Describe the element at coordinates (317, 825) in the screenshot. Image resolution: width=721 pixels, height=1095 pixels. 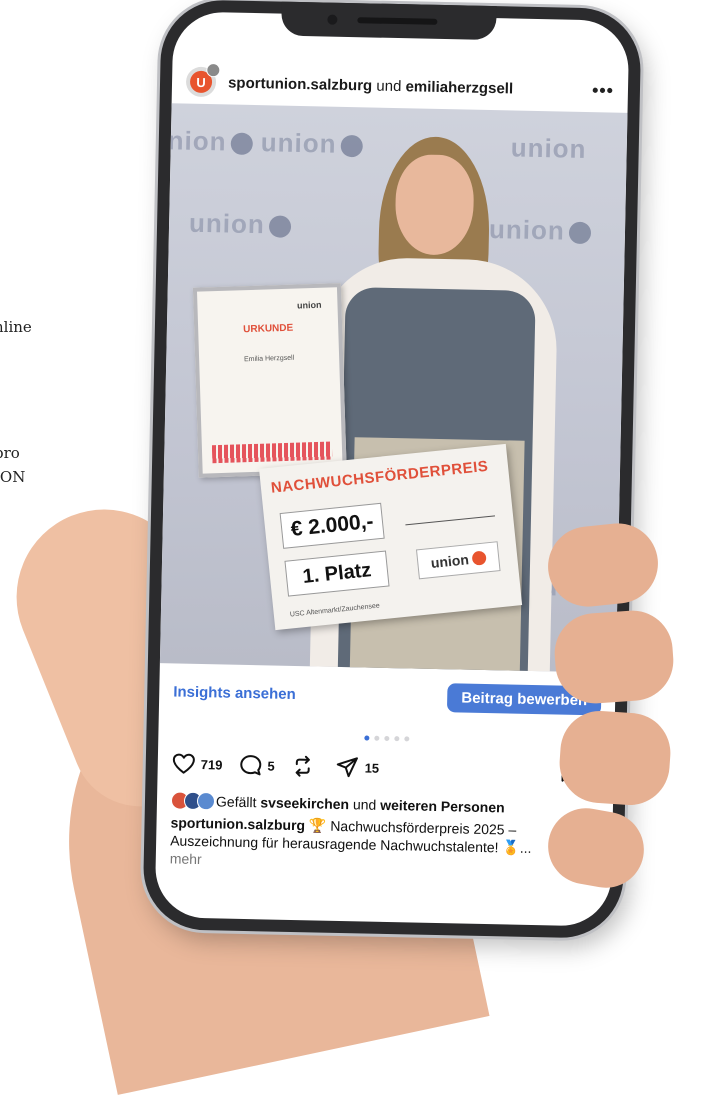
I see `trophy-icon: 🏆` at that location.